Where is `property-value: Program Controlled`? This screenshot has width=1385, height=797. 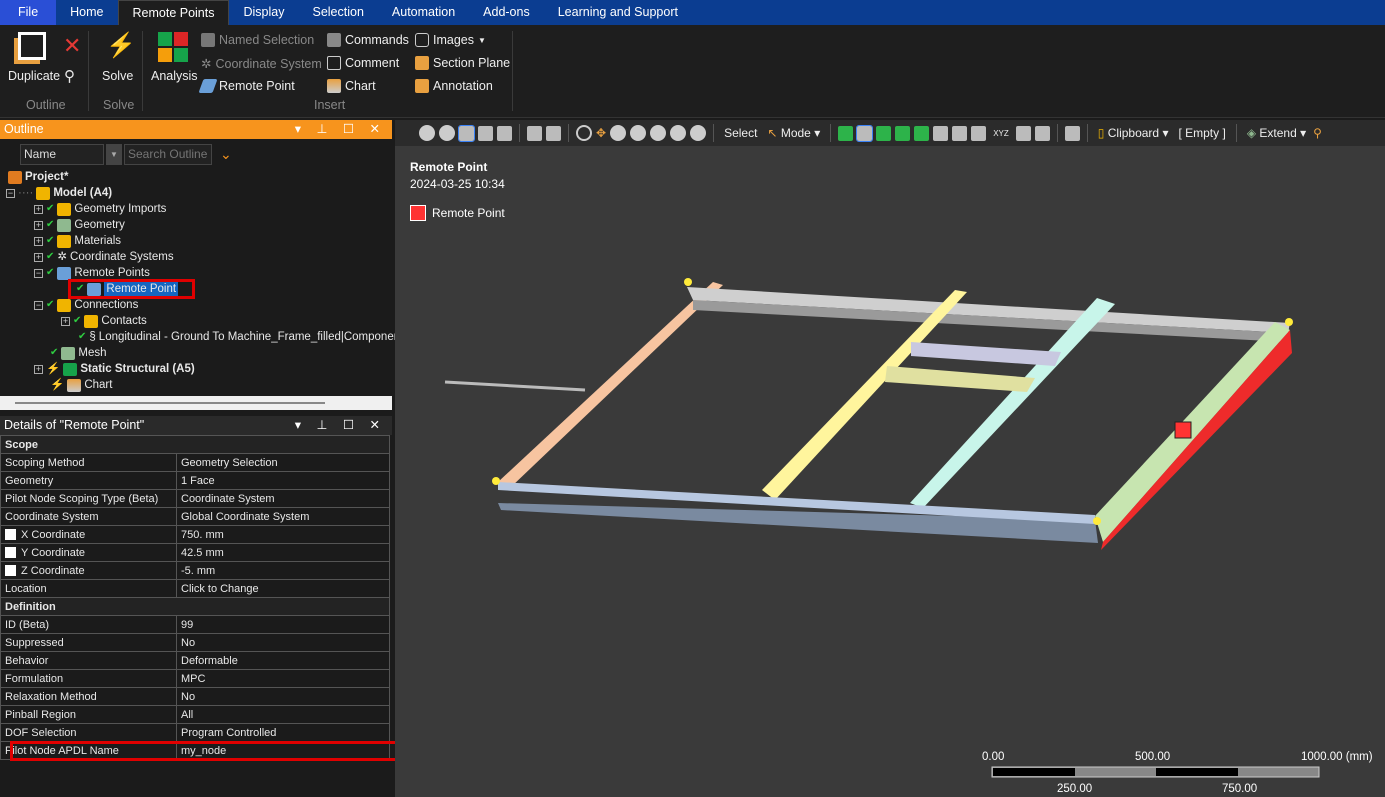 property-value: Program Controlled is located at coordinates (283, 732).